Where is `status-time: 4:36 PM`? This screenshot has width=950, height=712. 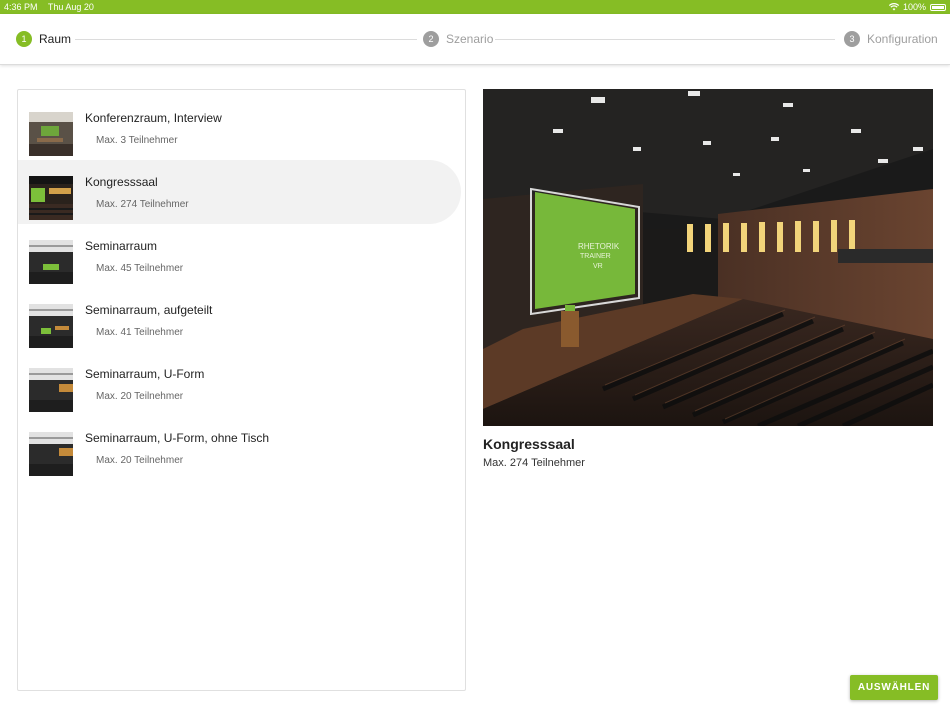
status-time: 4:36 PM is located at coordinates (21, 7).